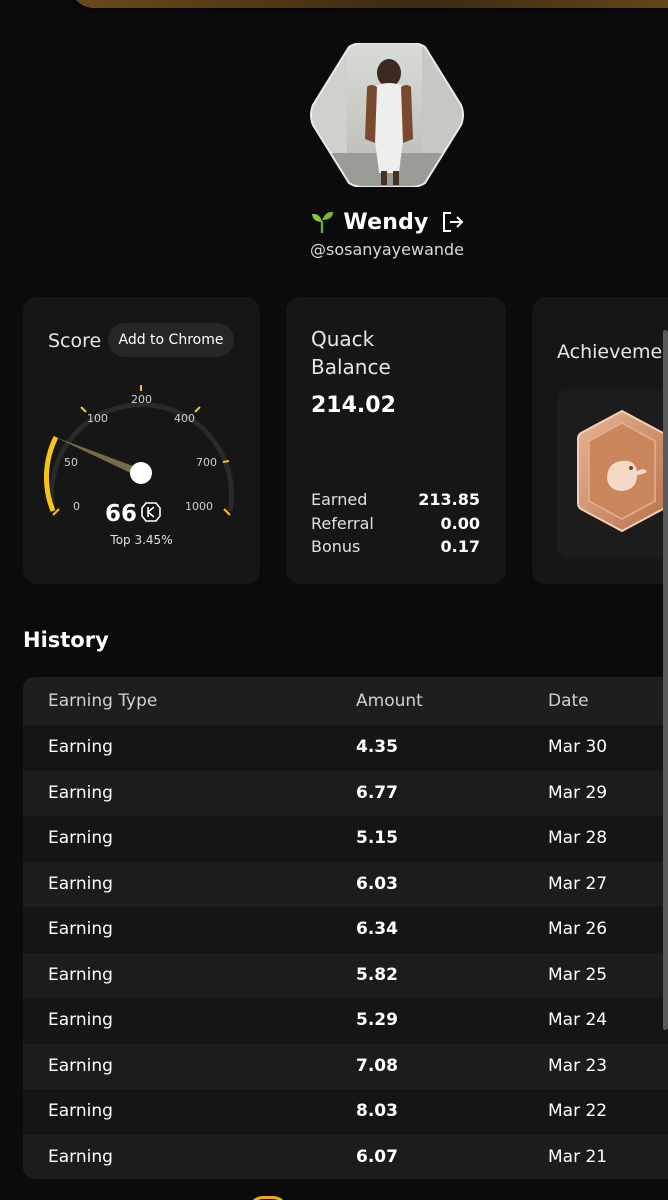 The height and width of the screenshot is (1200, 668). Describe the element at coordinates (578, 929) in the screenshot. I see `row-date: Mar 26` at that location.